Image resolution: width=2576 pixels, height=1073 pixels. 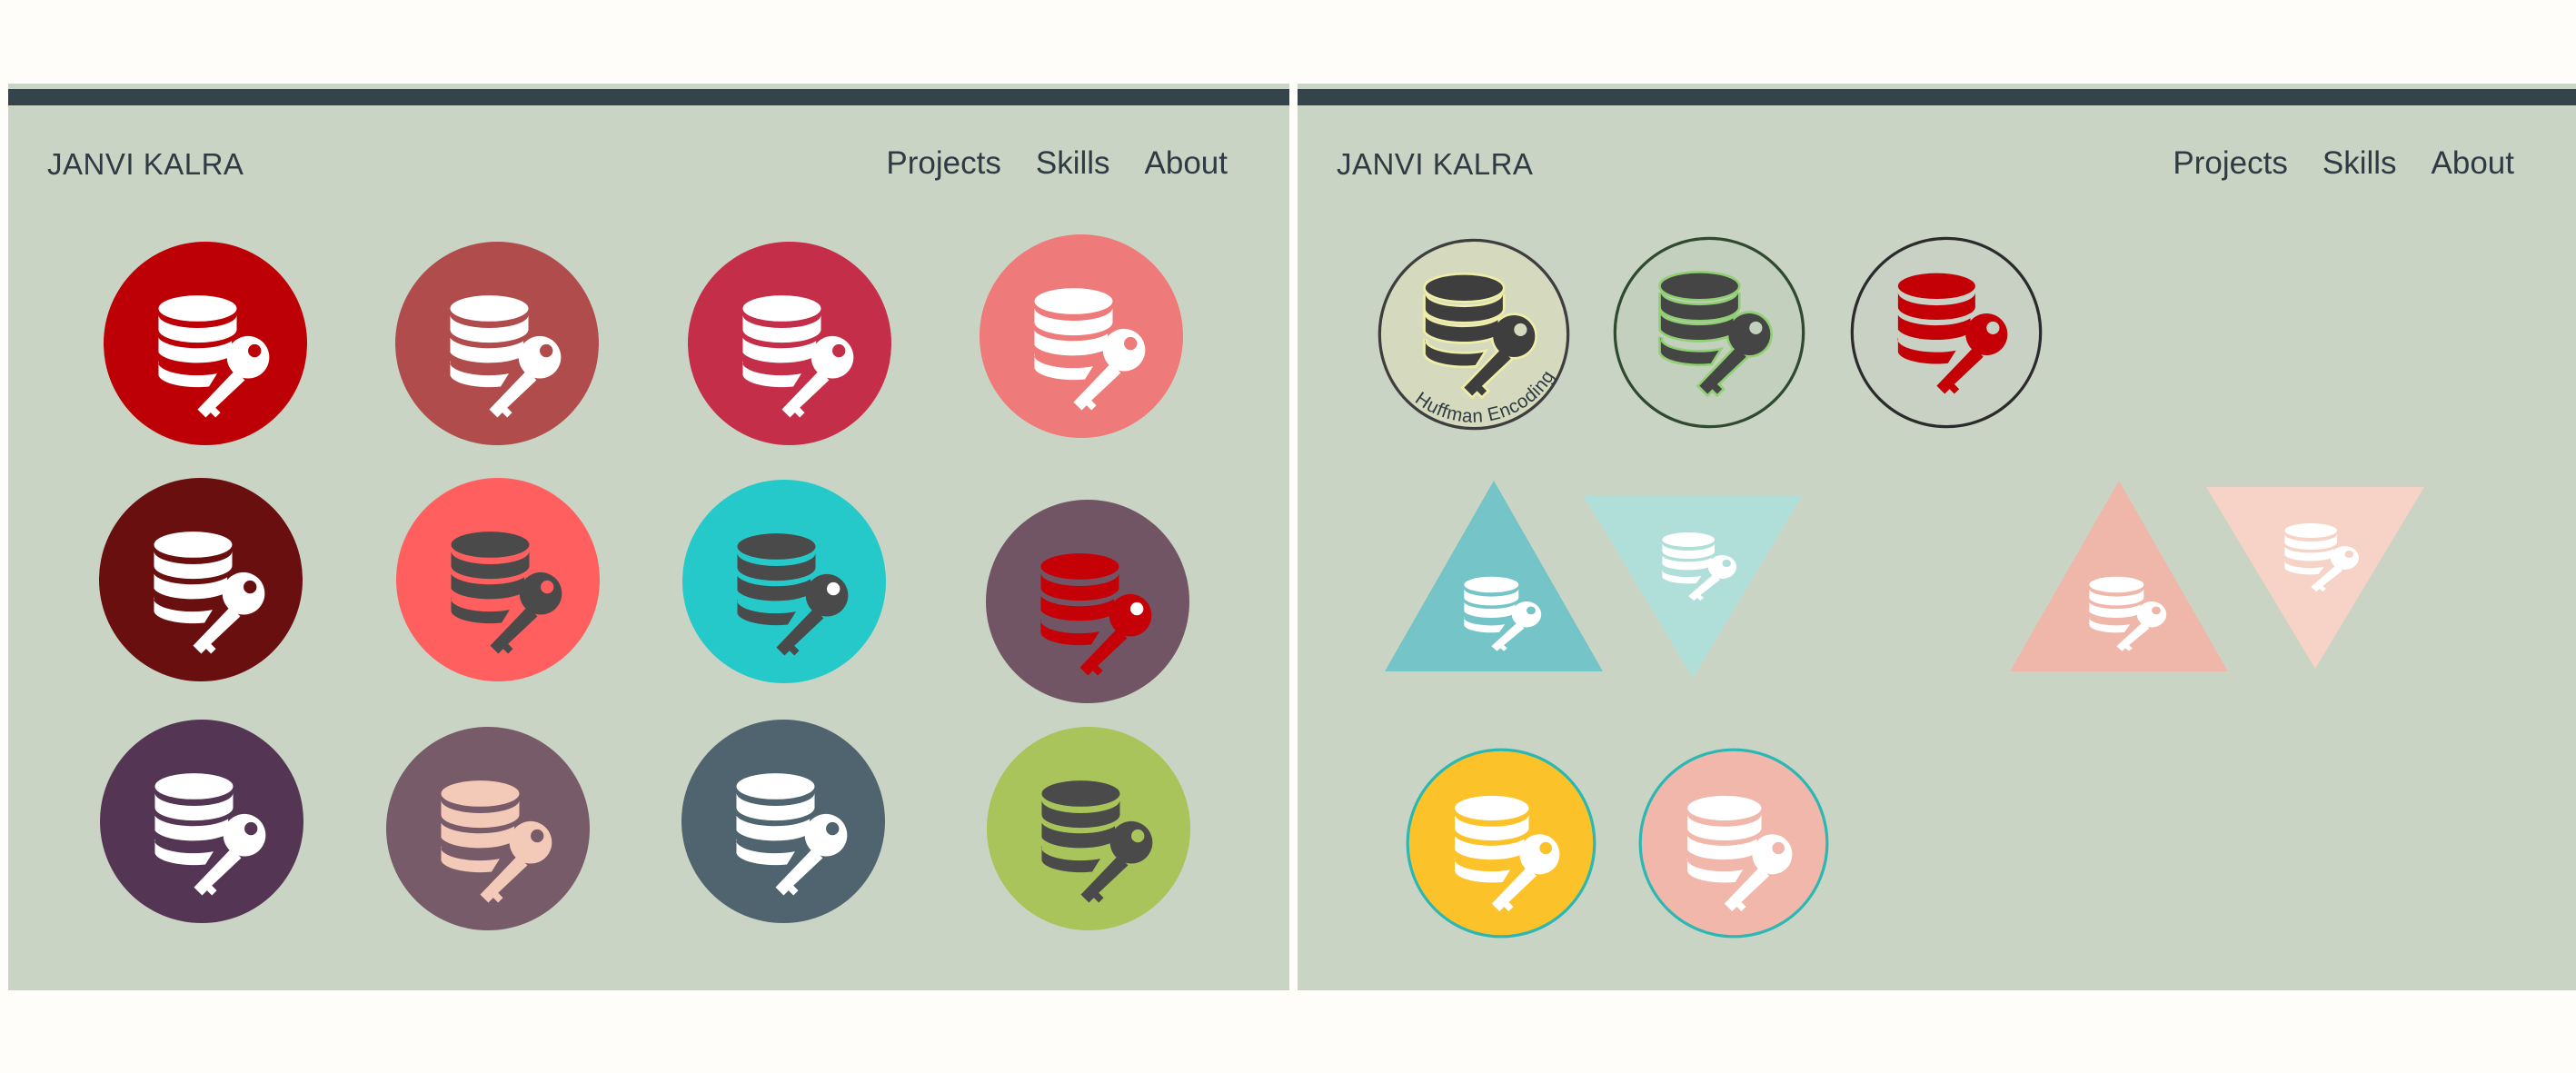 What do you see at coordinates (1474, 334) in the screenshot?
I see `huffman-encoding-icon: Huffman Encoding` at bounding box center [1474, 334].